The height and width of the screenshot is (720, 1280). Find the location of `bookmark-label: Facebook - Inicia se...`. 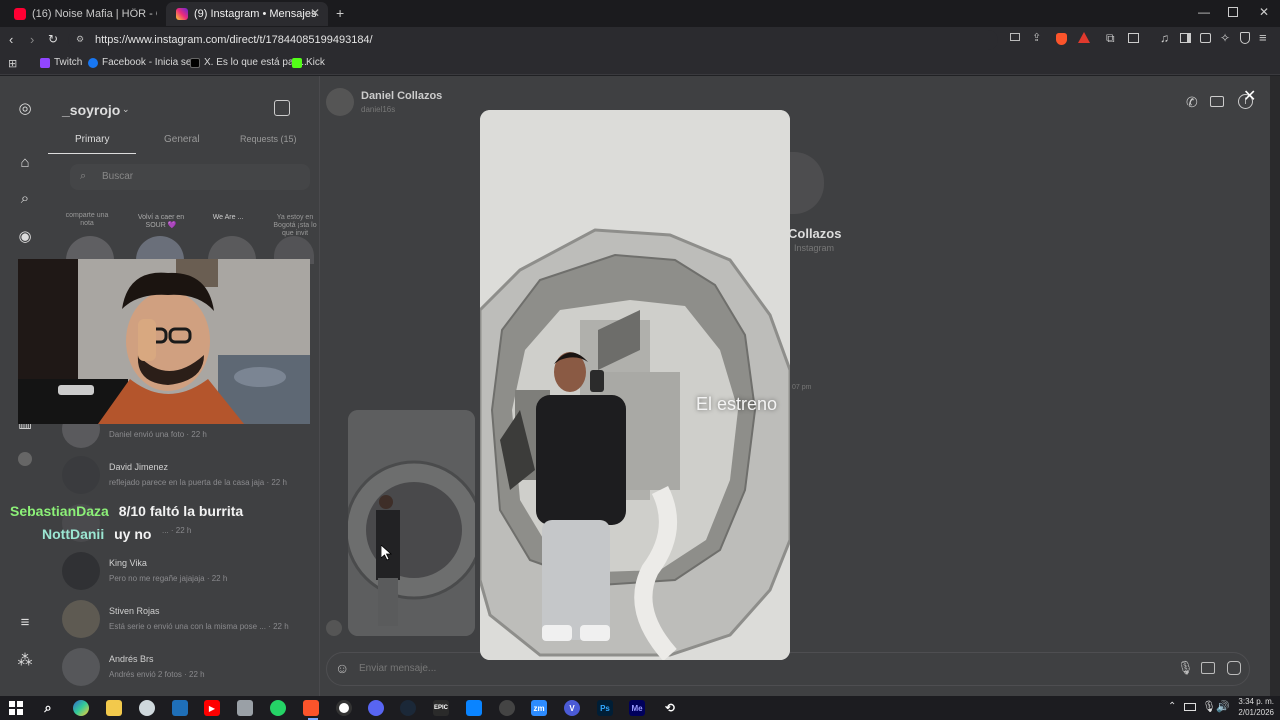

bookmark-label: Facebook - Inicia se... is located at coordinates (151, 62).